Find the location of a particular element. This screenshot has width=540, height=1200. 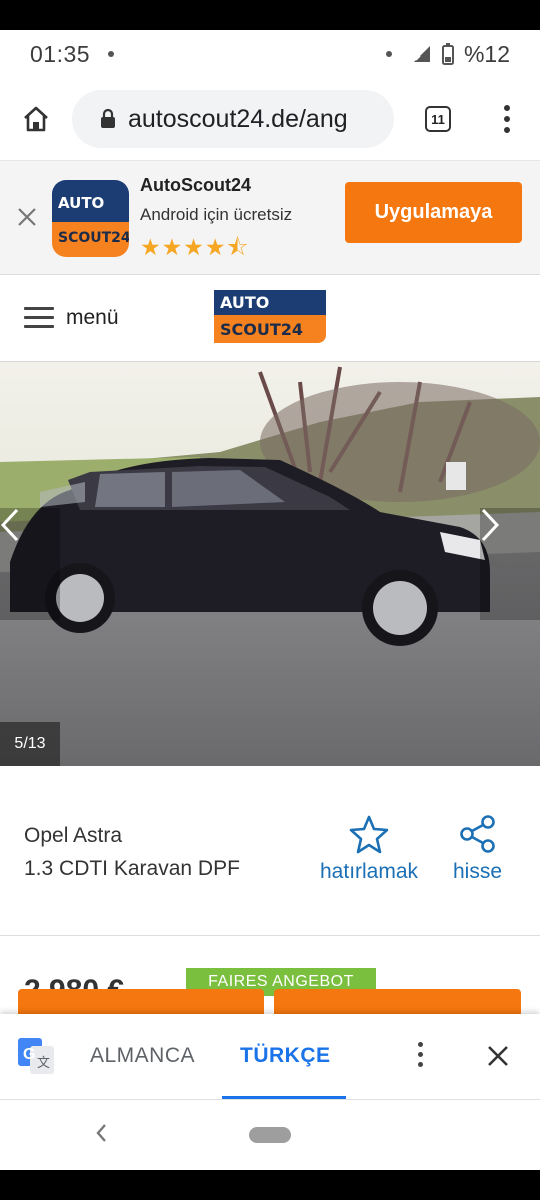

tab-count: 11 is located at coordinates (438, 119).